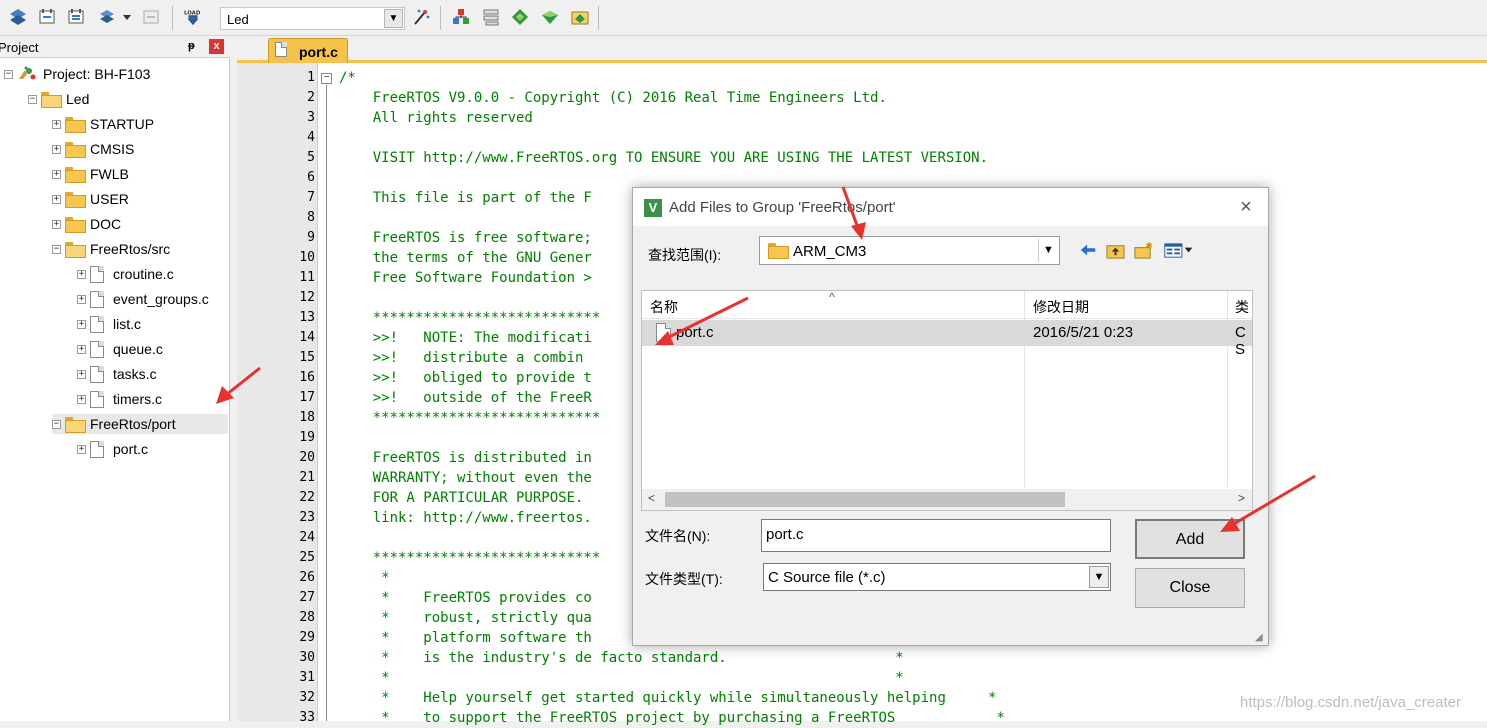 The image size is (1487, 728). I want to click on list-item: port.c 2016/5/21 0:23 C S, so click(947, 339).